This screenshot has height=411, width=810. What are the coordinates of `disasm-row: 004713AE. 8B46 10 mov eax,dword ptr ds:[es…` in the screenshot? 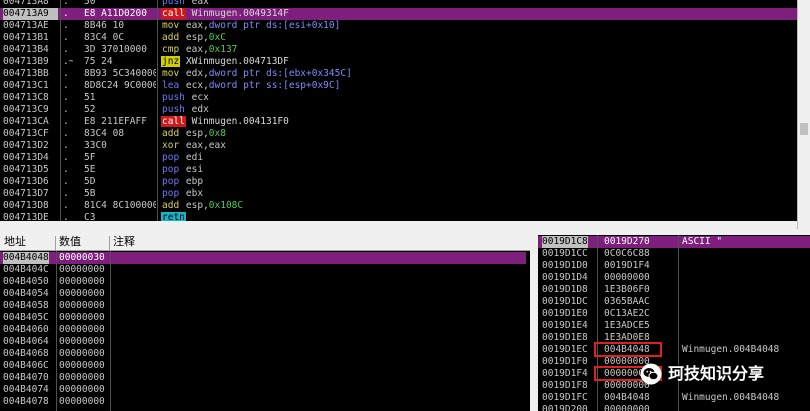 It's located at (398, 26).